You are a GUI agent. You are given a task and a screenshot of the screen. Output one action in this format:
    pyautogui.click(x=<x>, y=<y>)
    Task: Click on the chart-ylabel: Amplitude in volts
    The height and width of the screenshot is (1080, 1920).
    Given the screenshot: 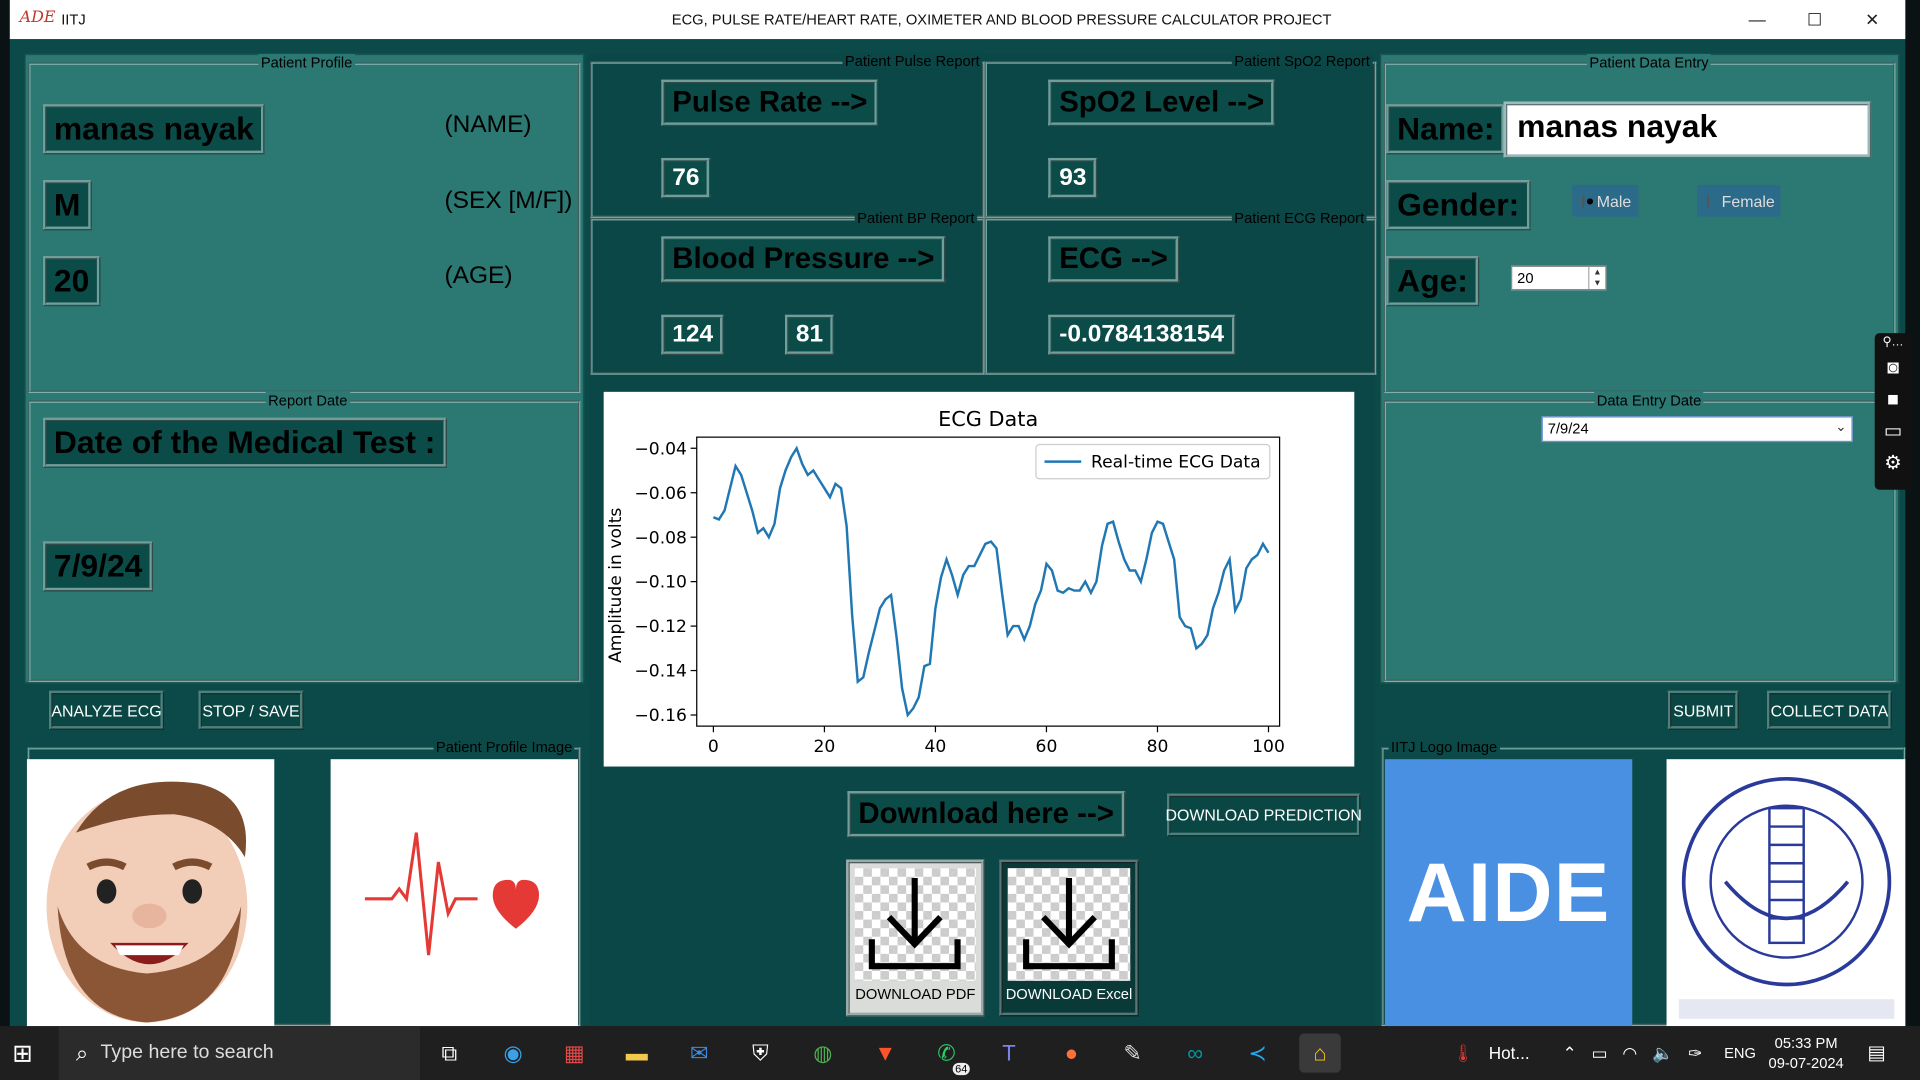 What is the action you would take?
    pyautogui.click(x=616, y=585)
    